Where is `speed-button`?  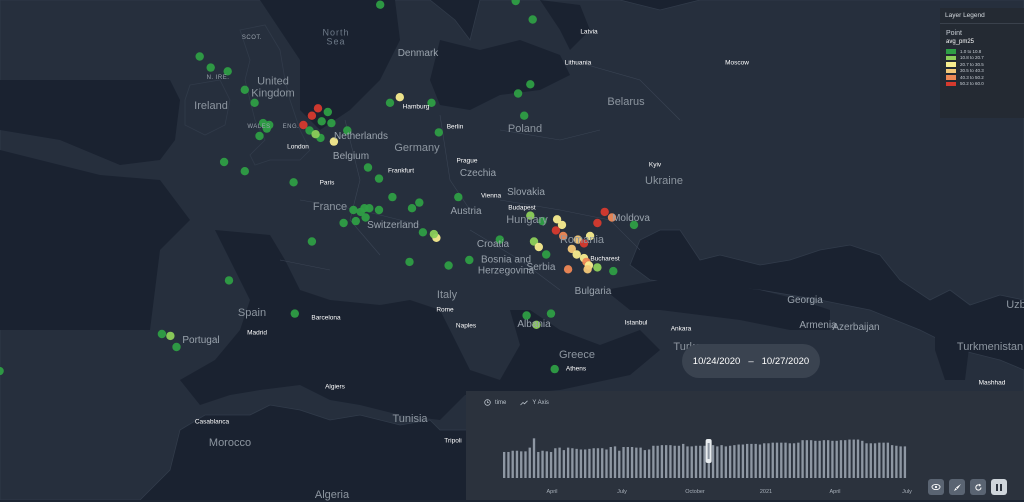
speed-button is located at coordinates (936, 487).